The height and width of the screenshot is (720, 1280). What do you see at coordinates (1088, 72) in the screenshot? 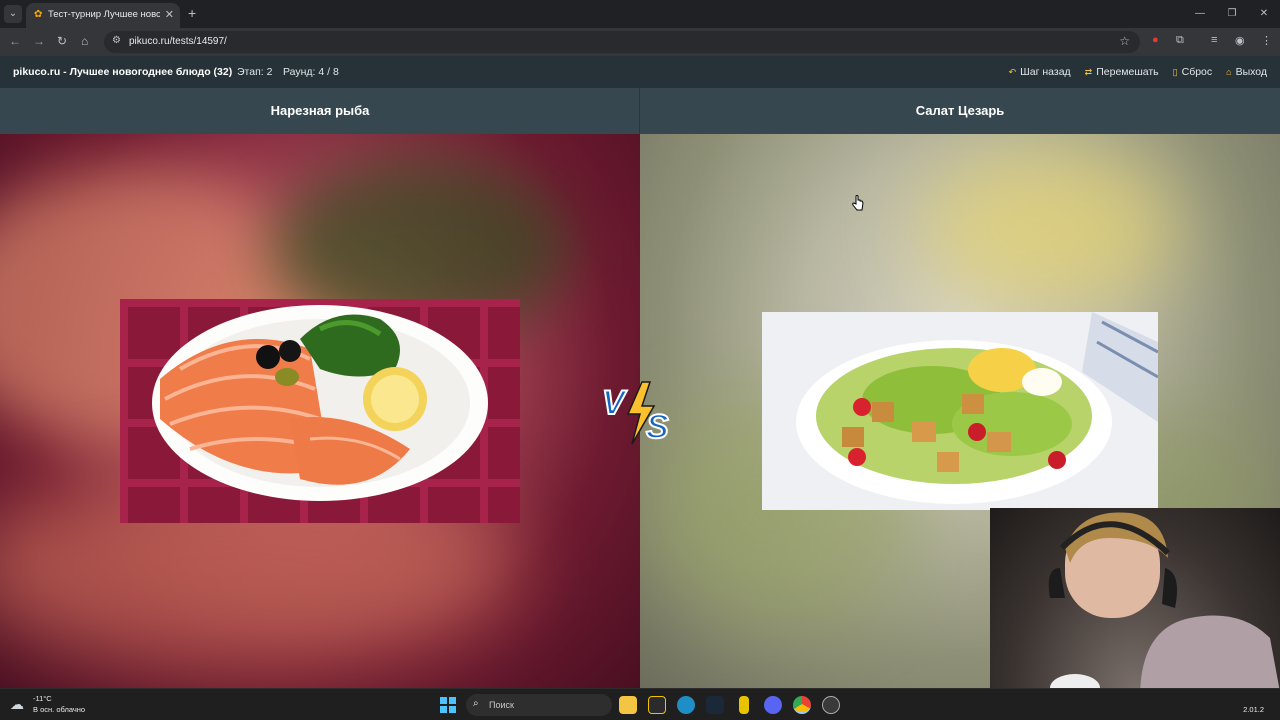
I see `shuffle-icon: ⇄` at bounding box center [1088, 72].